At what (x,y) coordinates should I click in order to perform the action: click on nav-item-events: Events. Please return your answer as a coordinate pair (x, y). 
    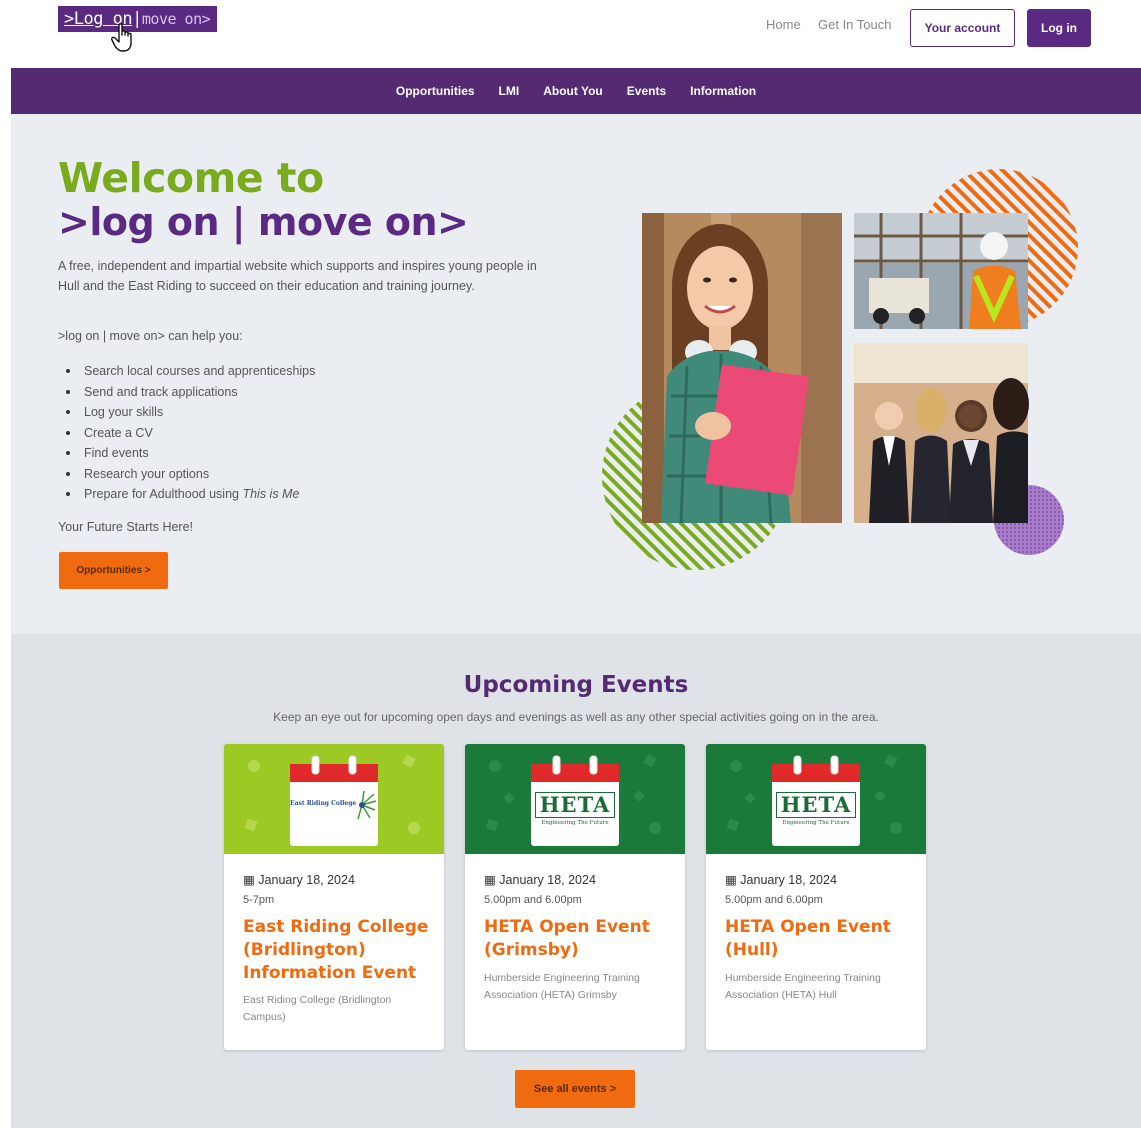
    Looking at the image, I should click on (646, 91).